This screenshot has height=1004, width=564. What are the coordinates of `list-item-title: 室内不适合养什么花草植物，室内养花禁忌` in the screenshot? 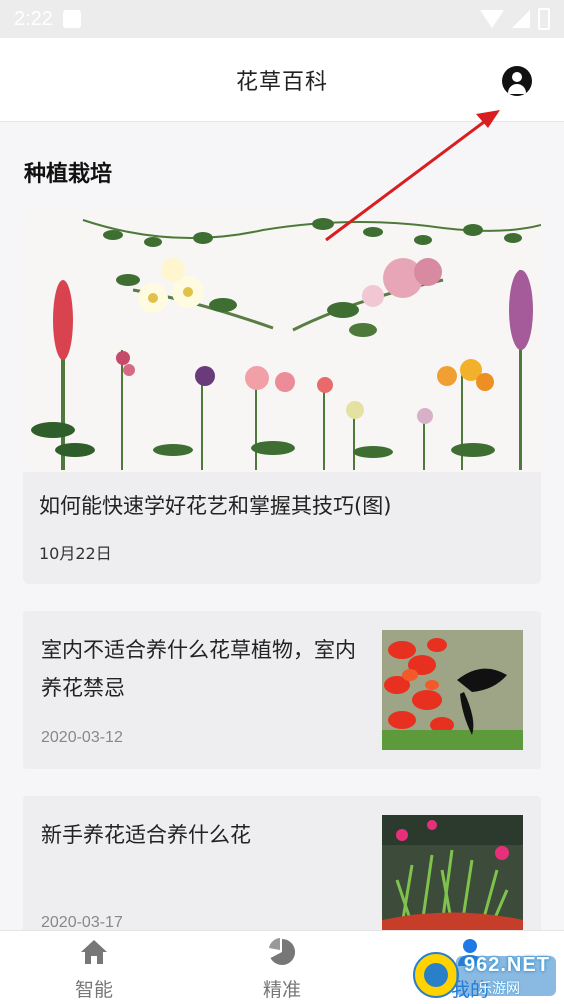 It's located at (198, 669).